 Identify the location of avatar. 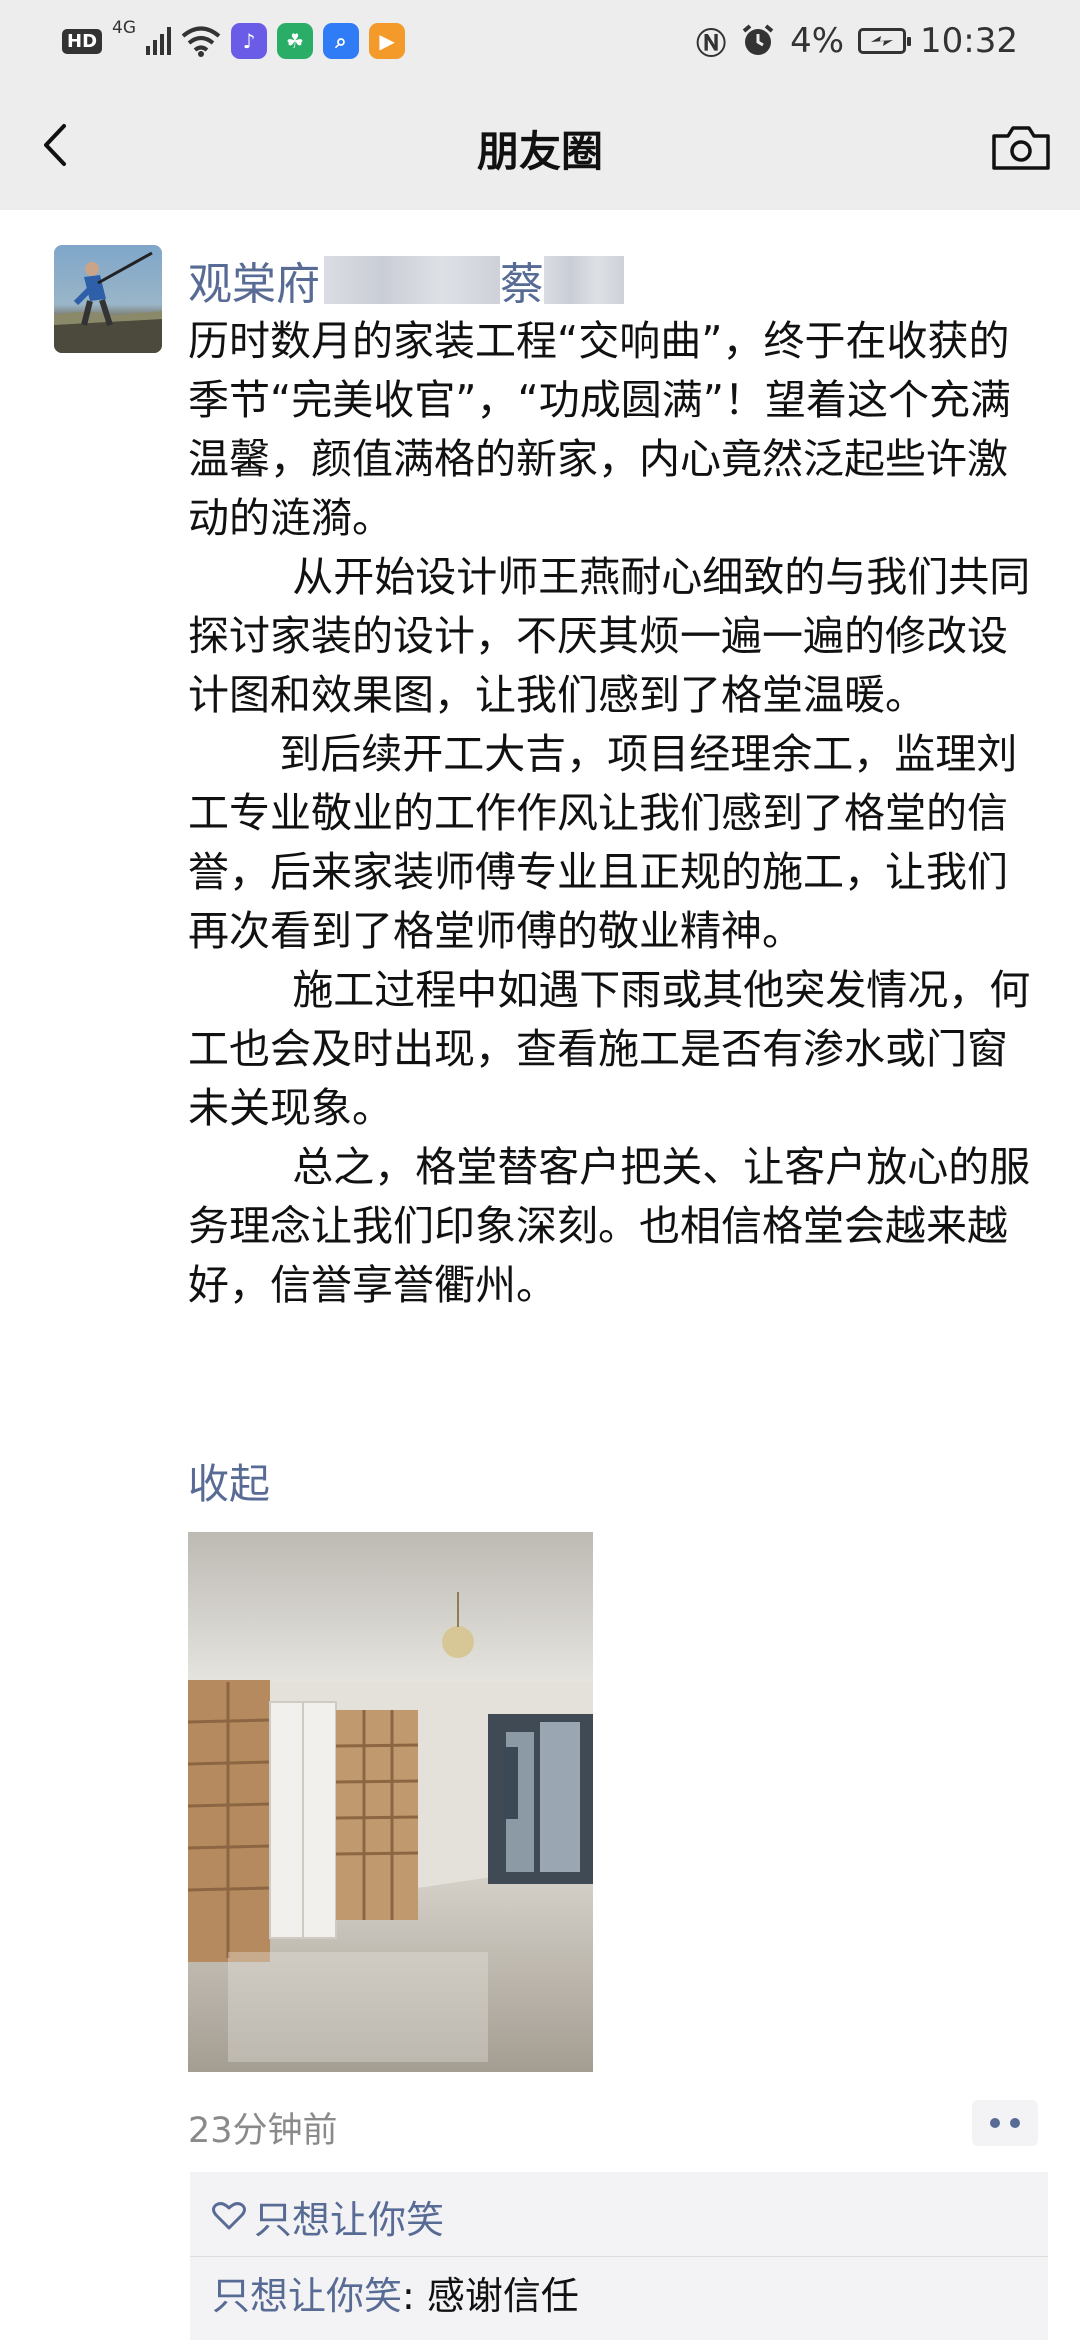
(108, 299).